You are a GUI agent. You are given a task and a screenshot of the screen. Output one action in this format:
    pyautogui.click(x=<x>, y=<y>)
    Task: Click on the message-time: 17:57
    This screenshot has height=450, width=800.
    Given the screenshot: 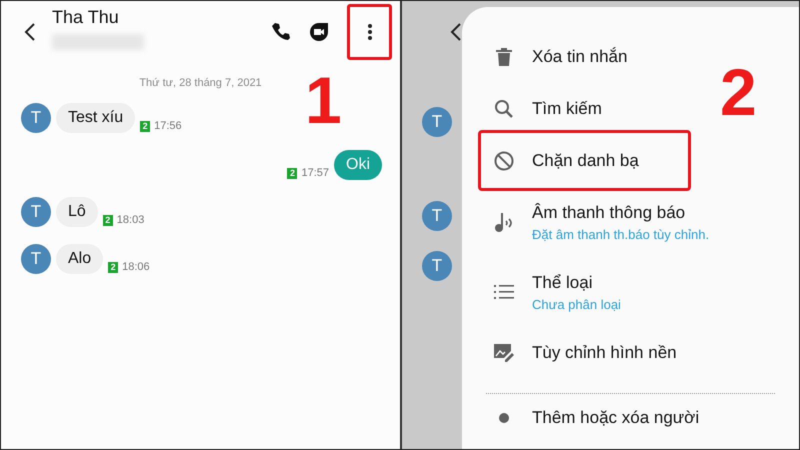 What is the action you would take?
    pyautogui.click(x=315, y=173)
    